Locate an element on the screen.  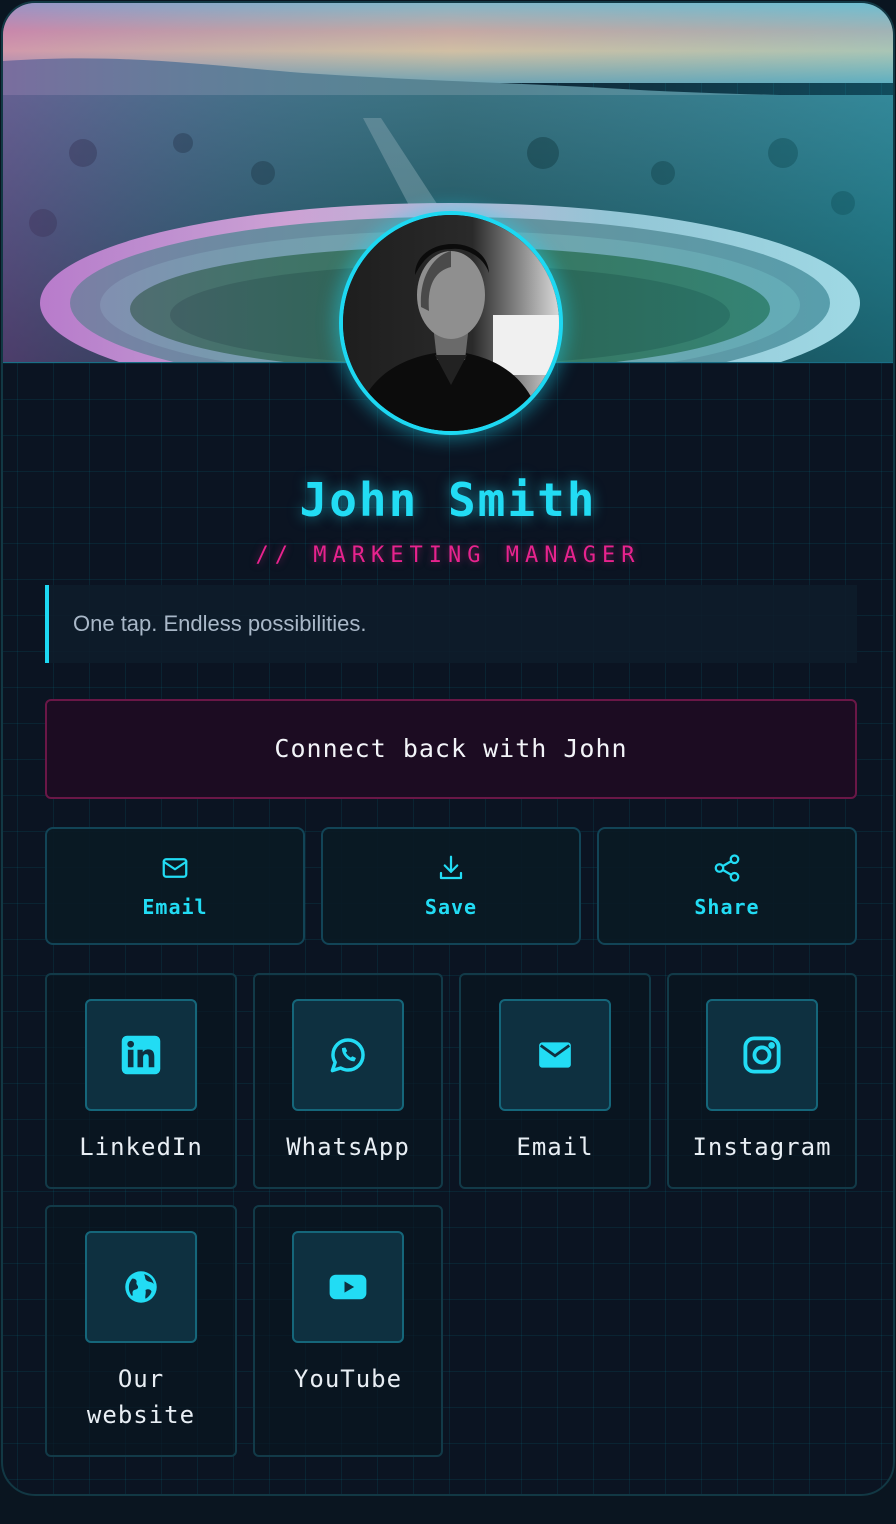
social-label: Instagram is located at coordinates (762, 1147).